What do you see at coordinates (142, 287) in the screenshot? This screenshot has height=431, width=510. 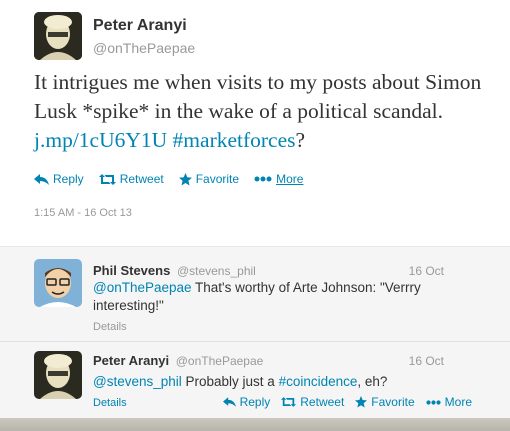 I see `mention-link: @onThePaepae` at bounding box center [142, 287].